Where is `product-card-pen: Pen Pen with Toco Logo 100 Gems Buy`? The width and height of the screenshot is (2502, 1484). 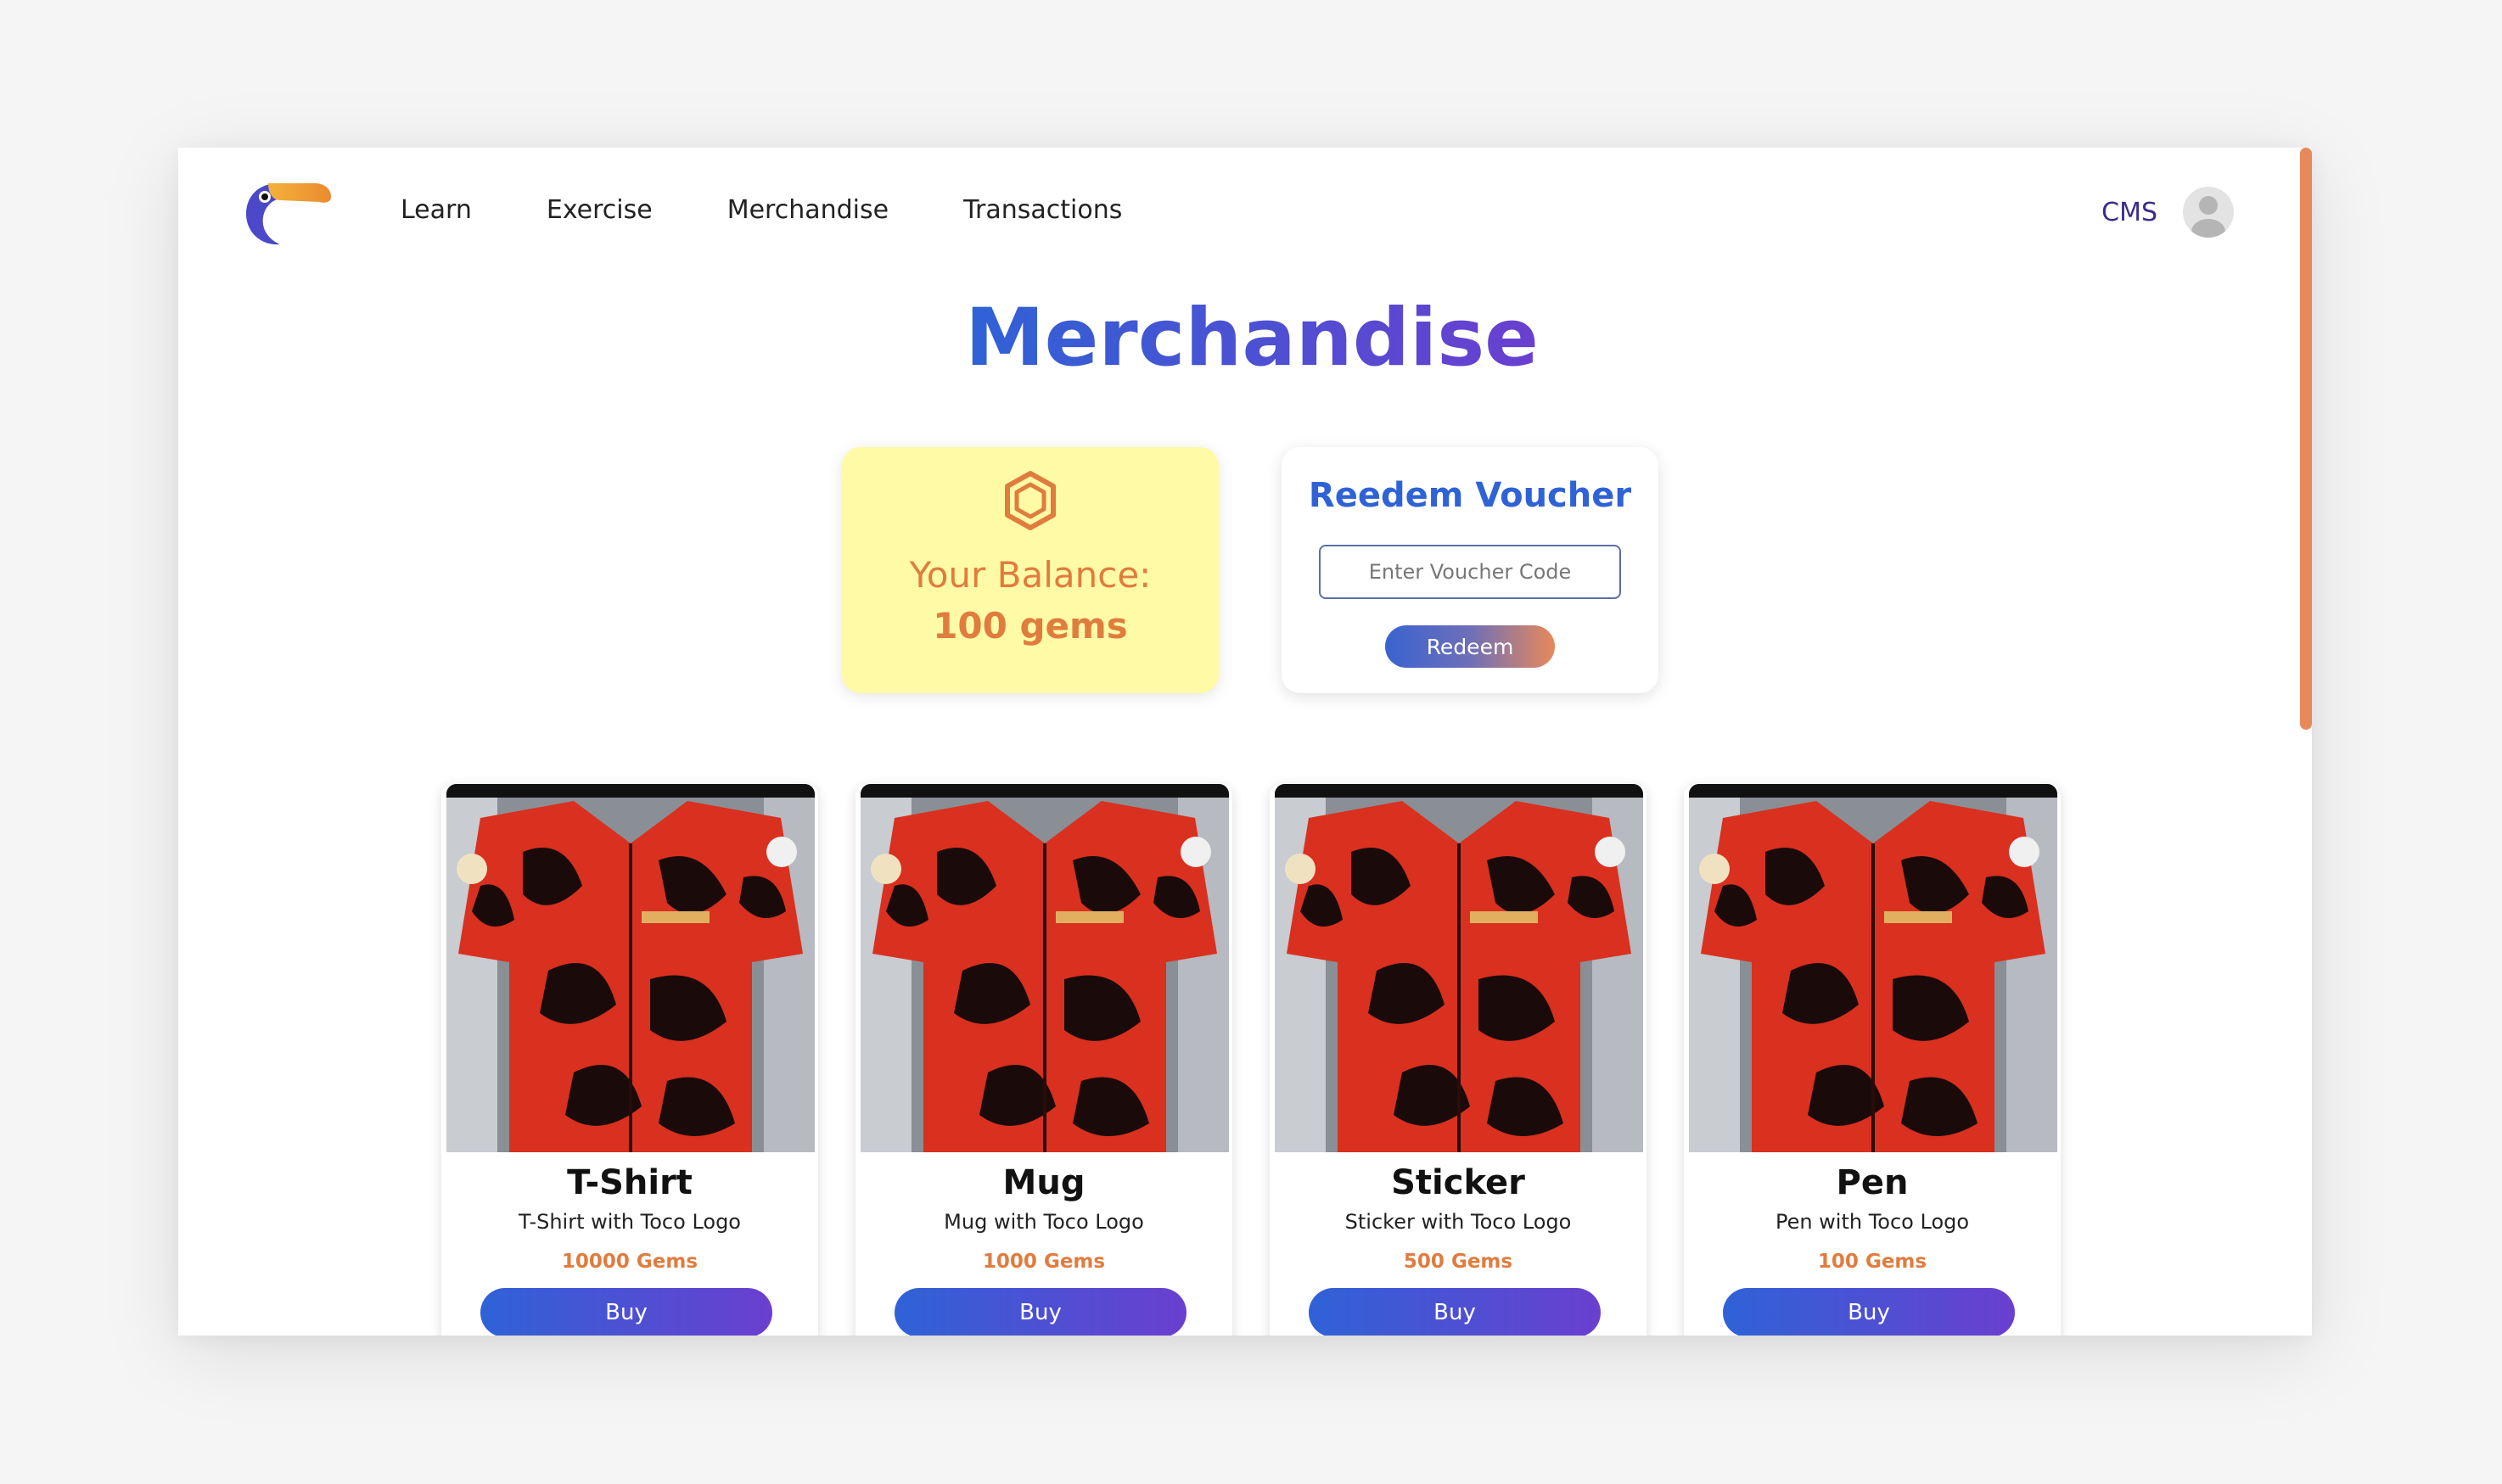
product-card-pen: Pen Pen with Toco Logo 100 Gems Buy is located at coordinates (1873, 1060).